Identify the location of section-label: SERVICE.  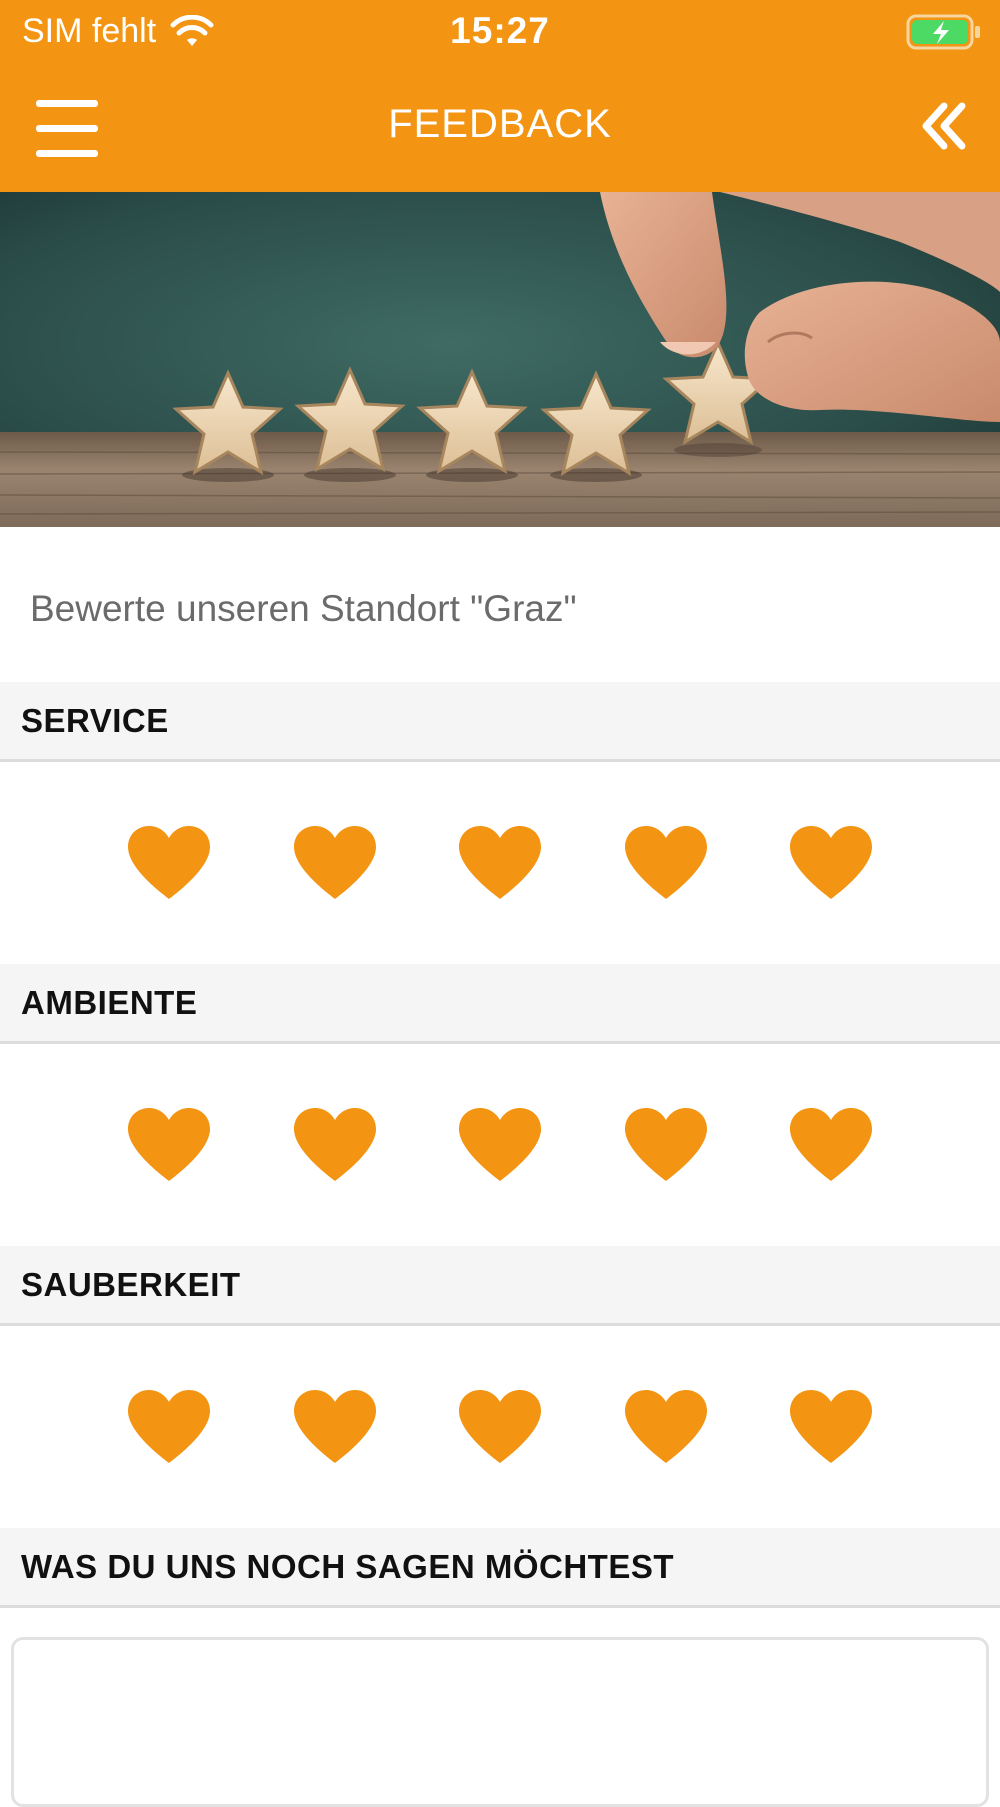
(95, 720).